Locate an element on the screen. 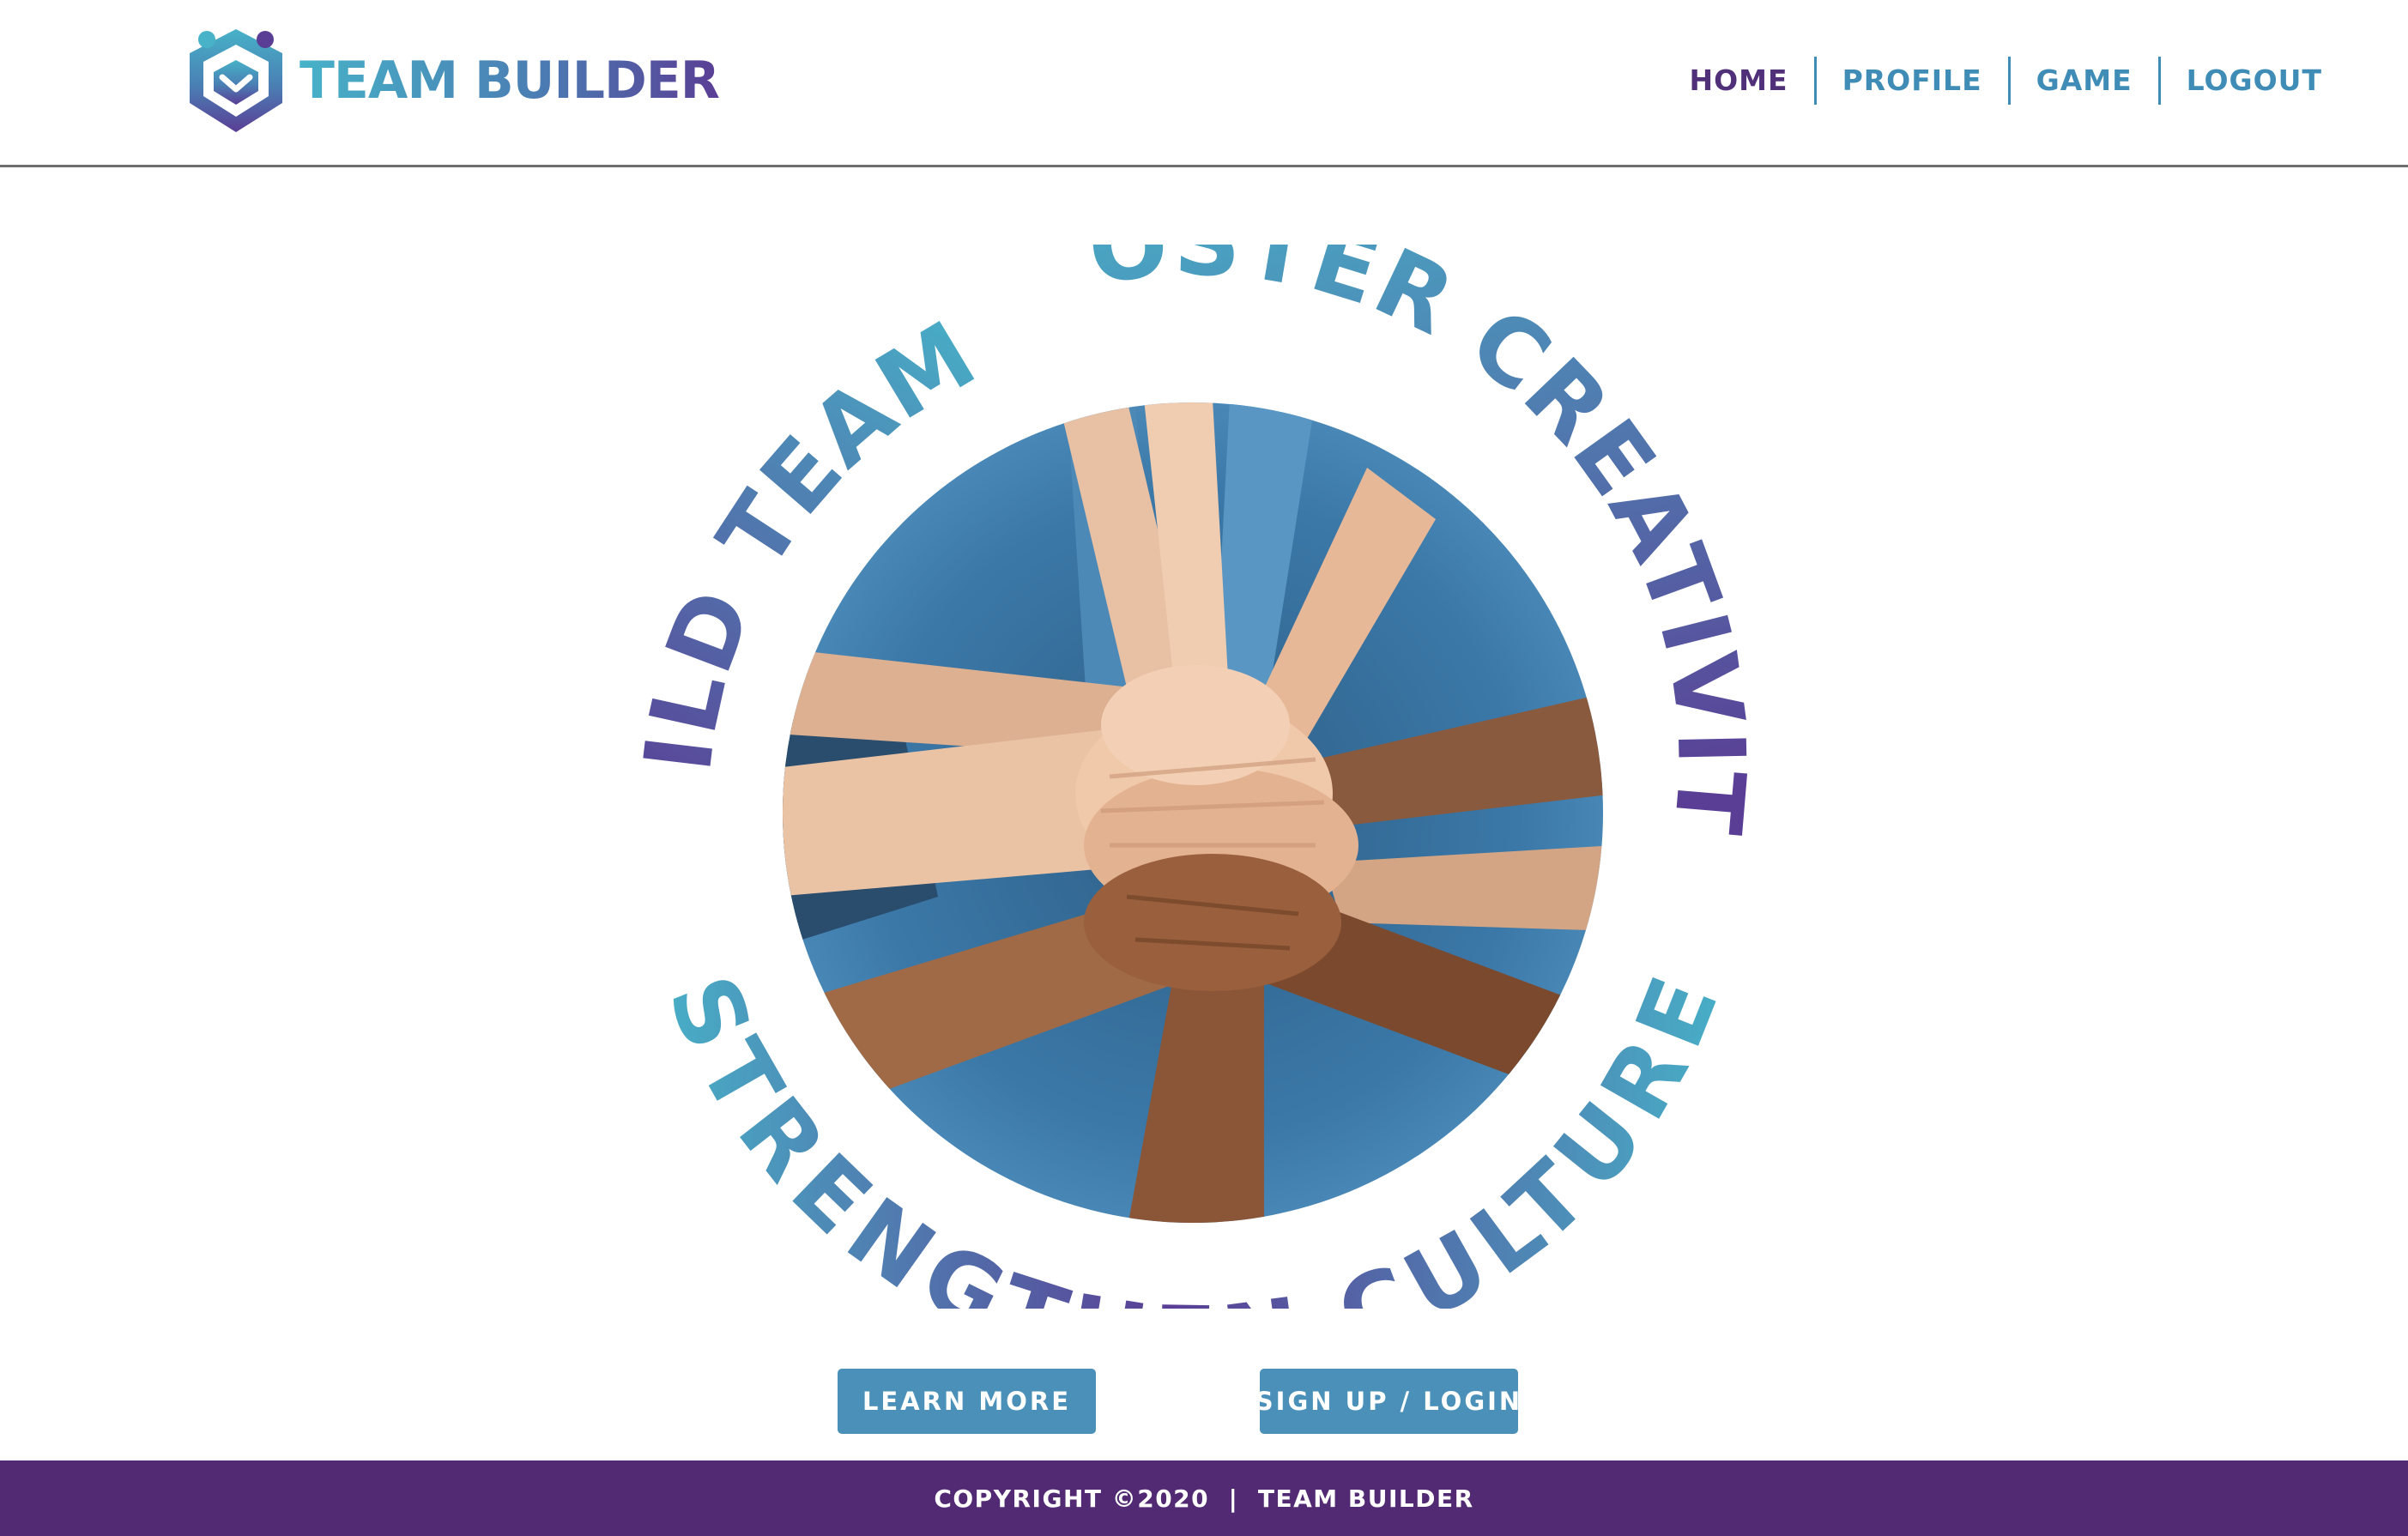 This screenshot has height=1536, width=2408. shield-people-logo-icon is located at coordinates (236, 80).